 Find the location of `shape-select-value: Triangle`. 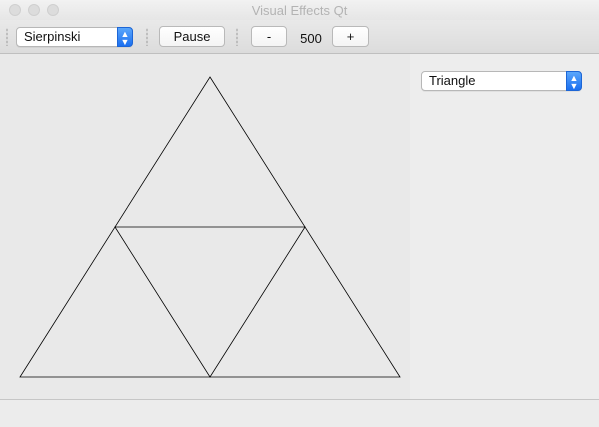

shape-select-value: Triangle is located at coordinates (452, 80).